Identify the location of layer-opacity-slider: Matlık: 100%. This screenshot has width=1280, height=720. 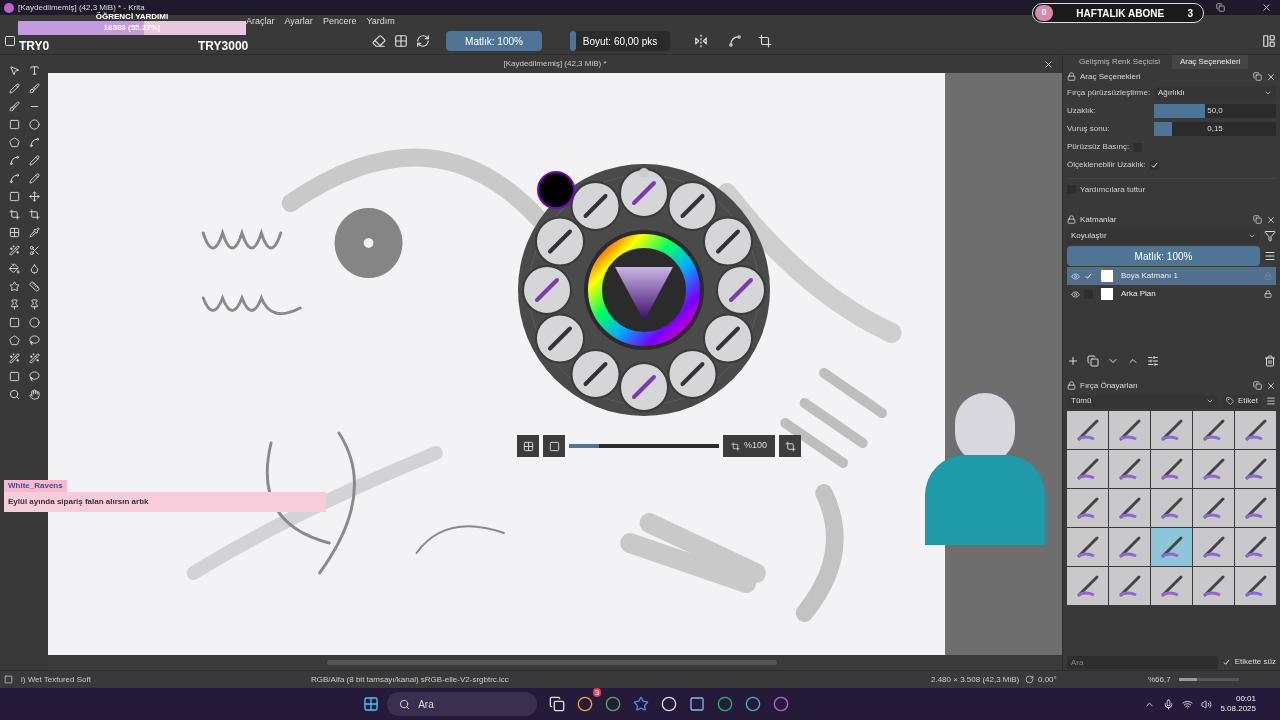
(1163, 256).